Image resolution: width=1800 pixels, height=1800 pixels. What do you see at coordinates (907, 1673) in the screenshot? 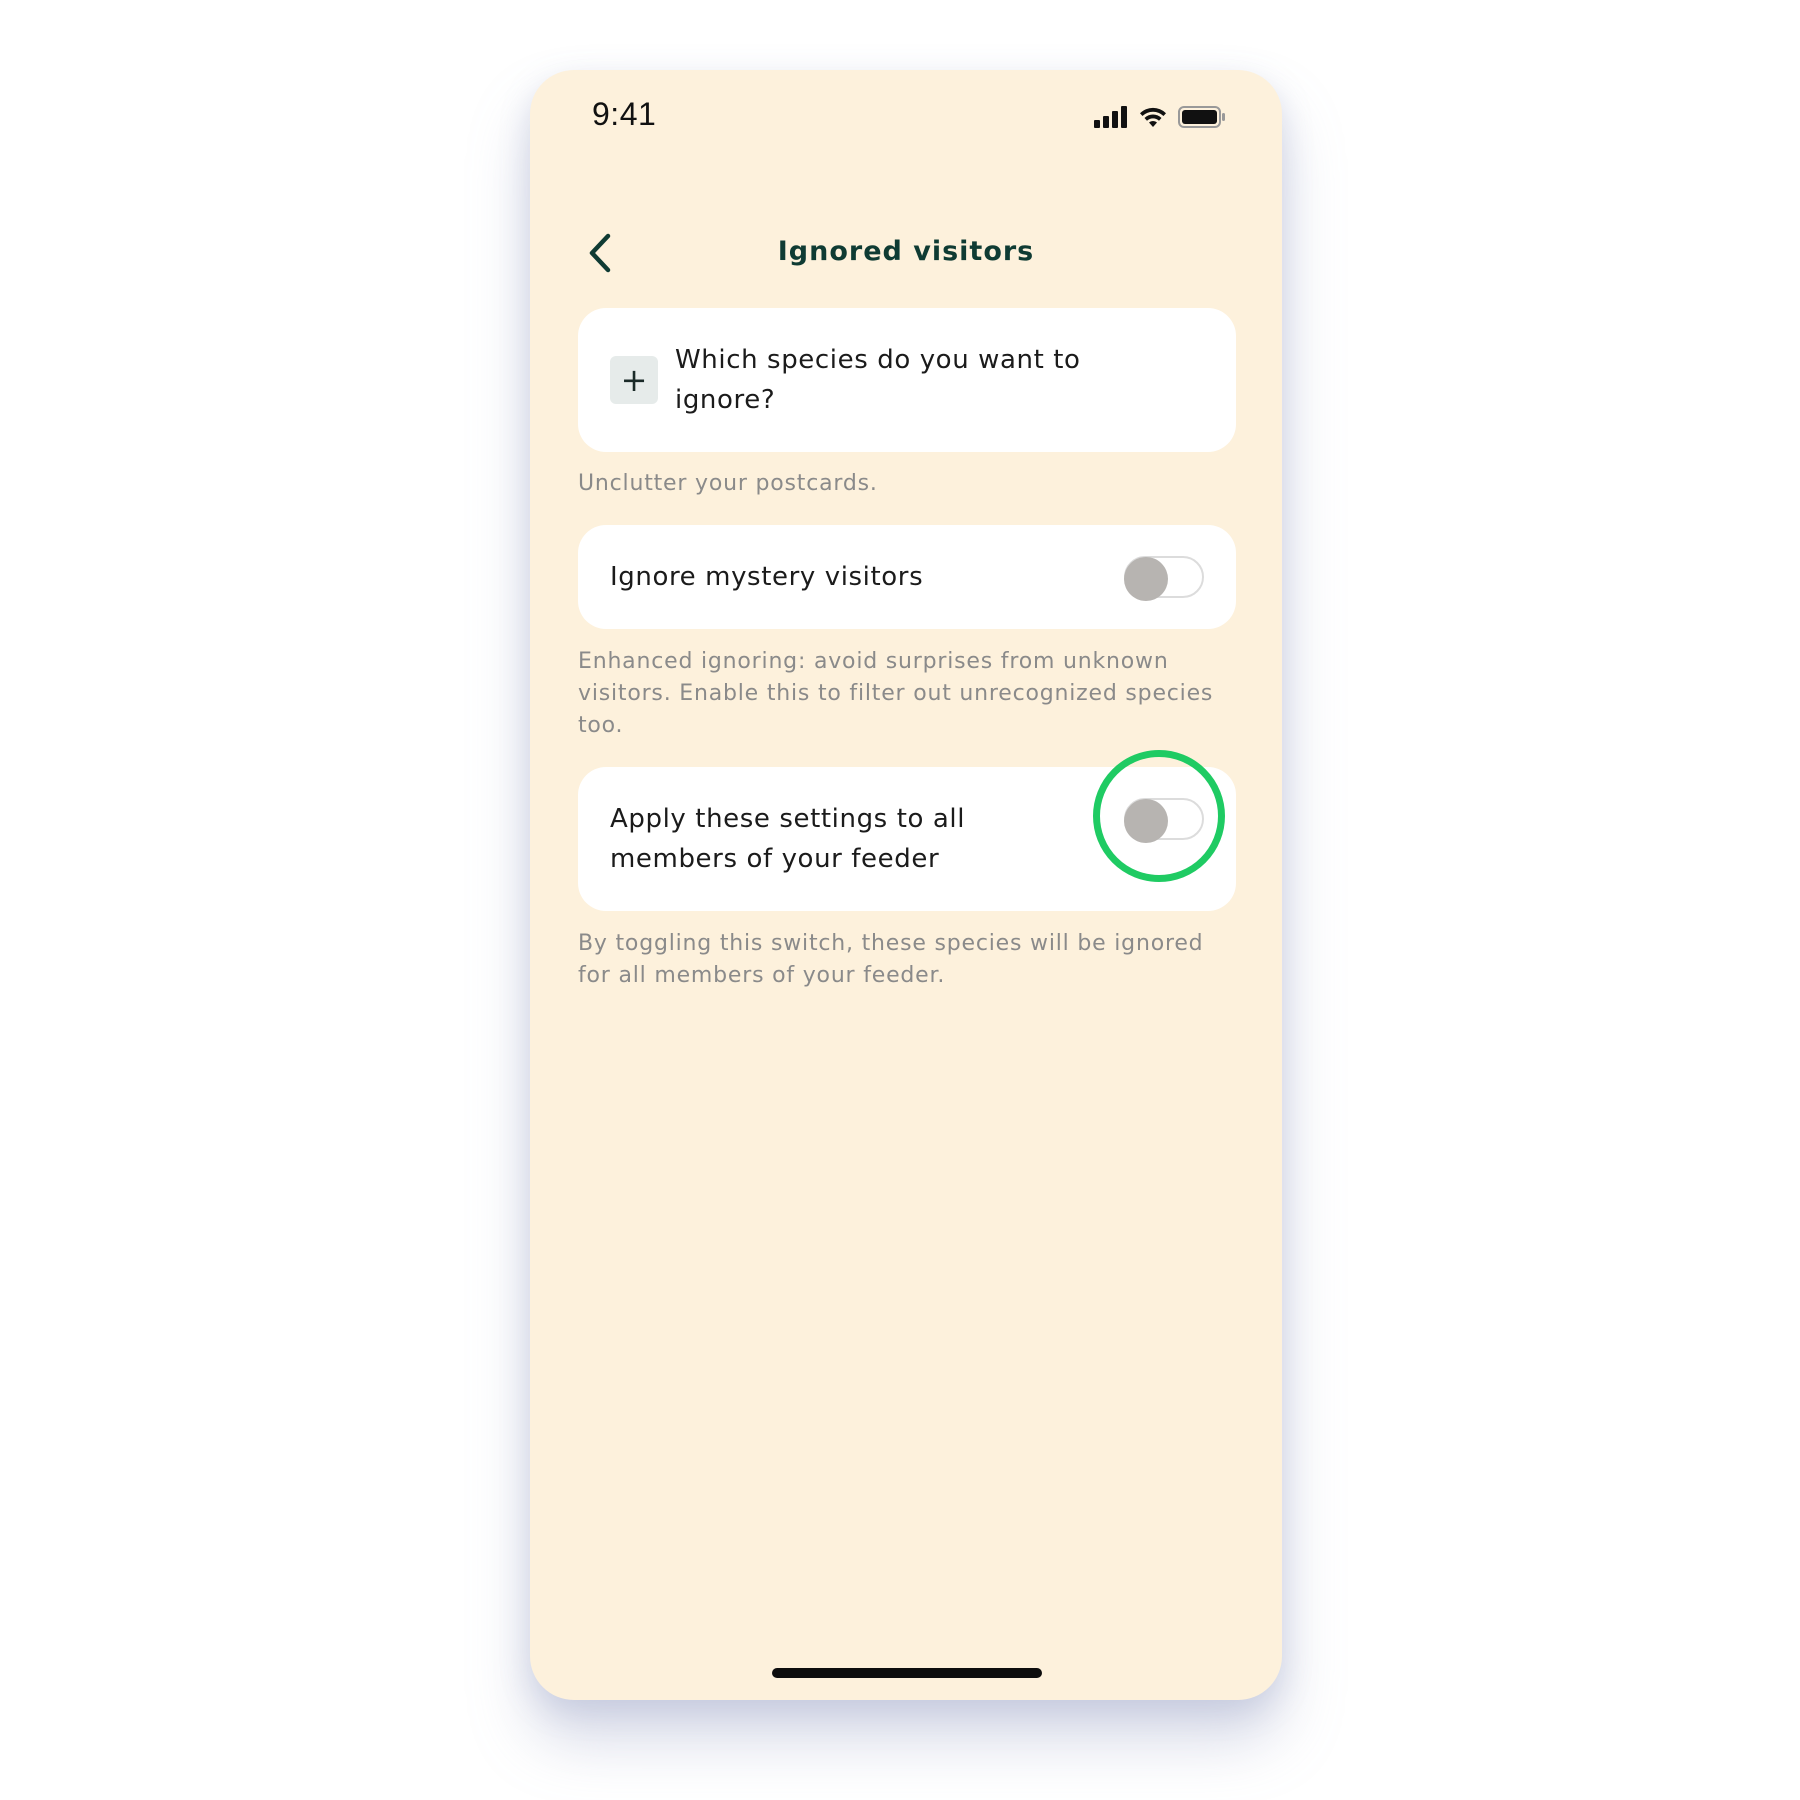
I see `home-indicator` at bounding box center [907, 1673].